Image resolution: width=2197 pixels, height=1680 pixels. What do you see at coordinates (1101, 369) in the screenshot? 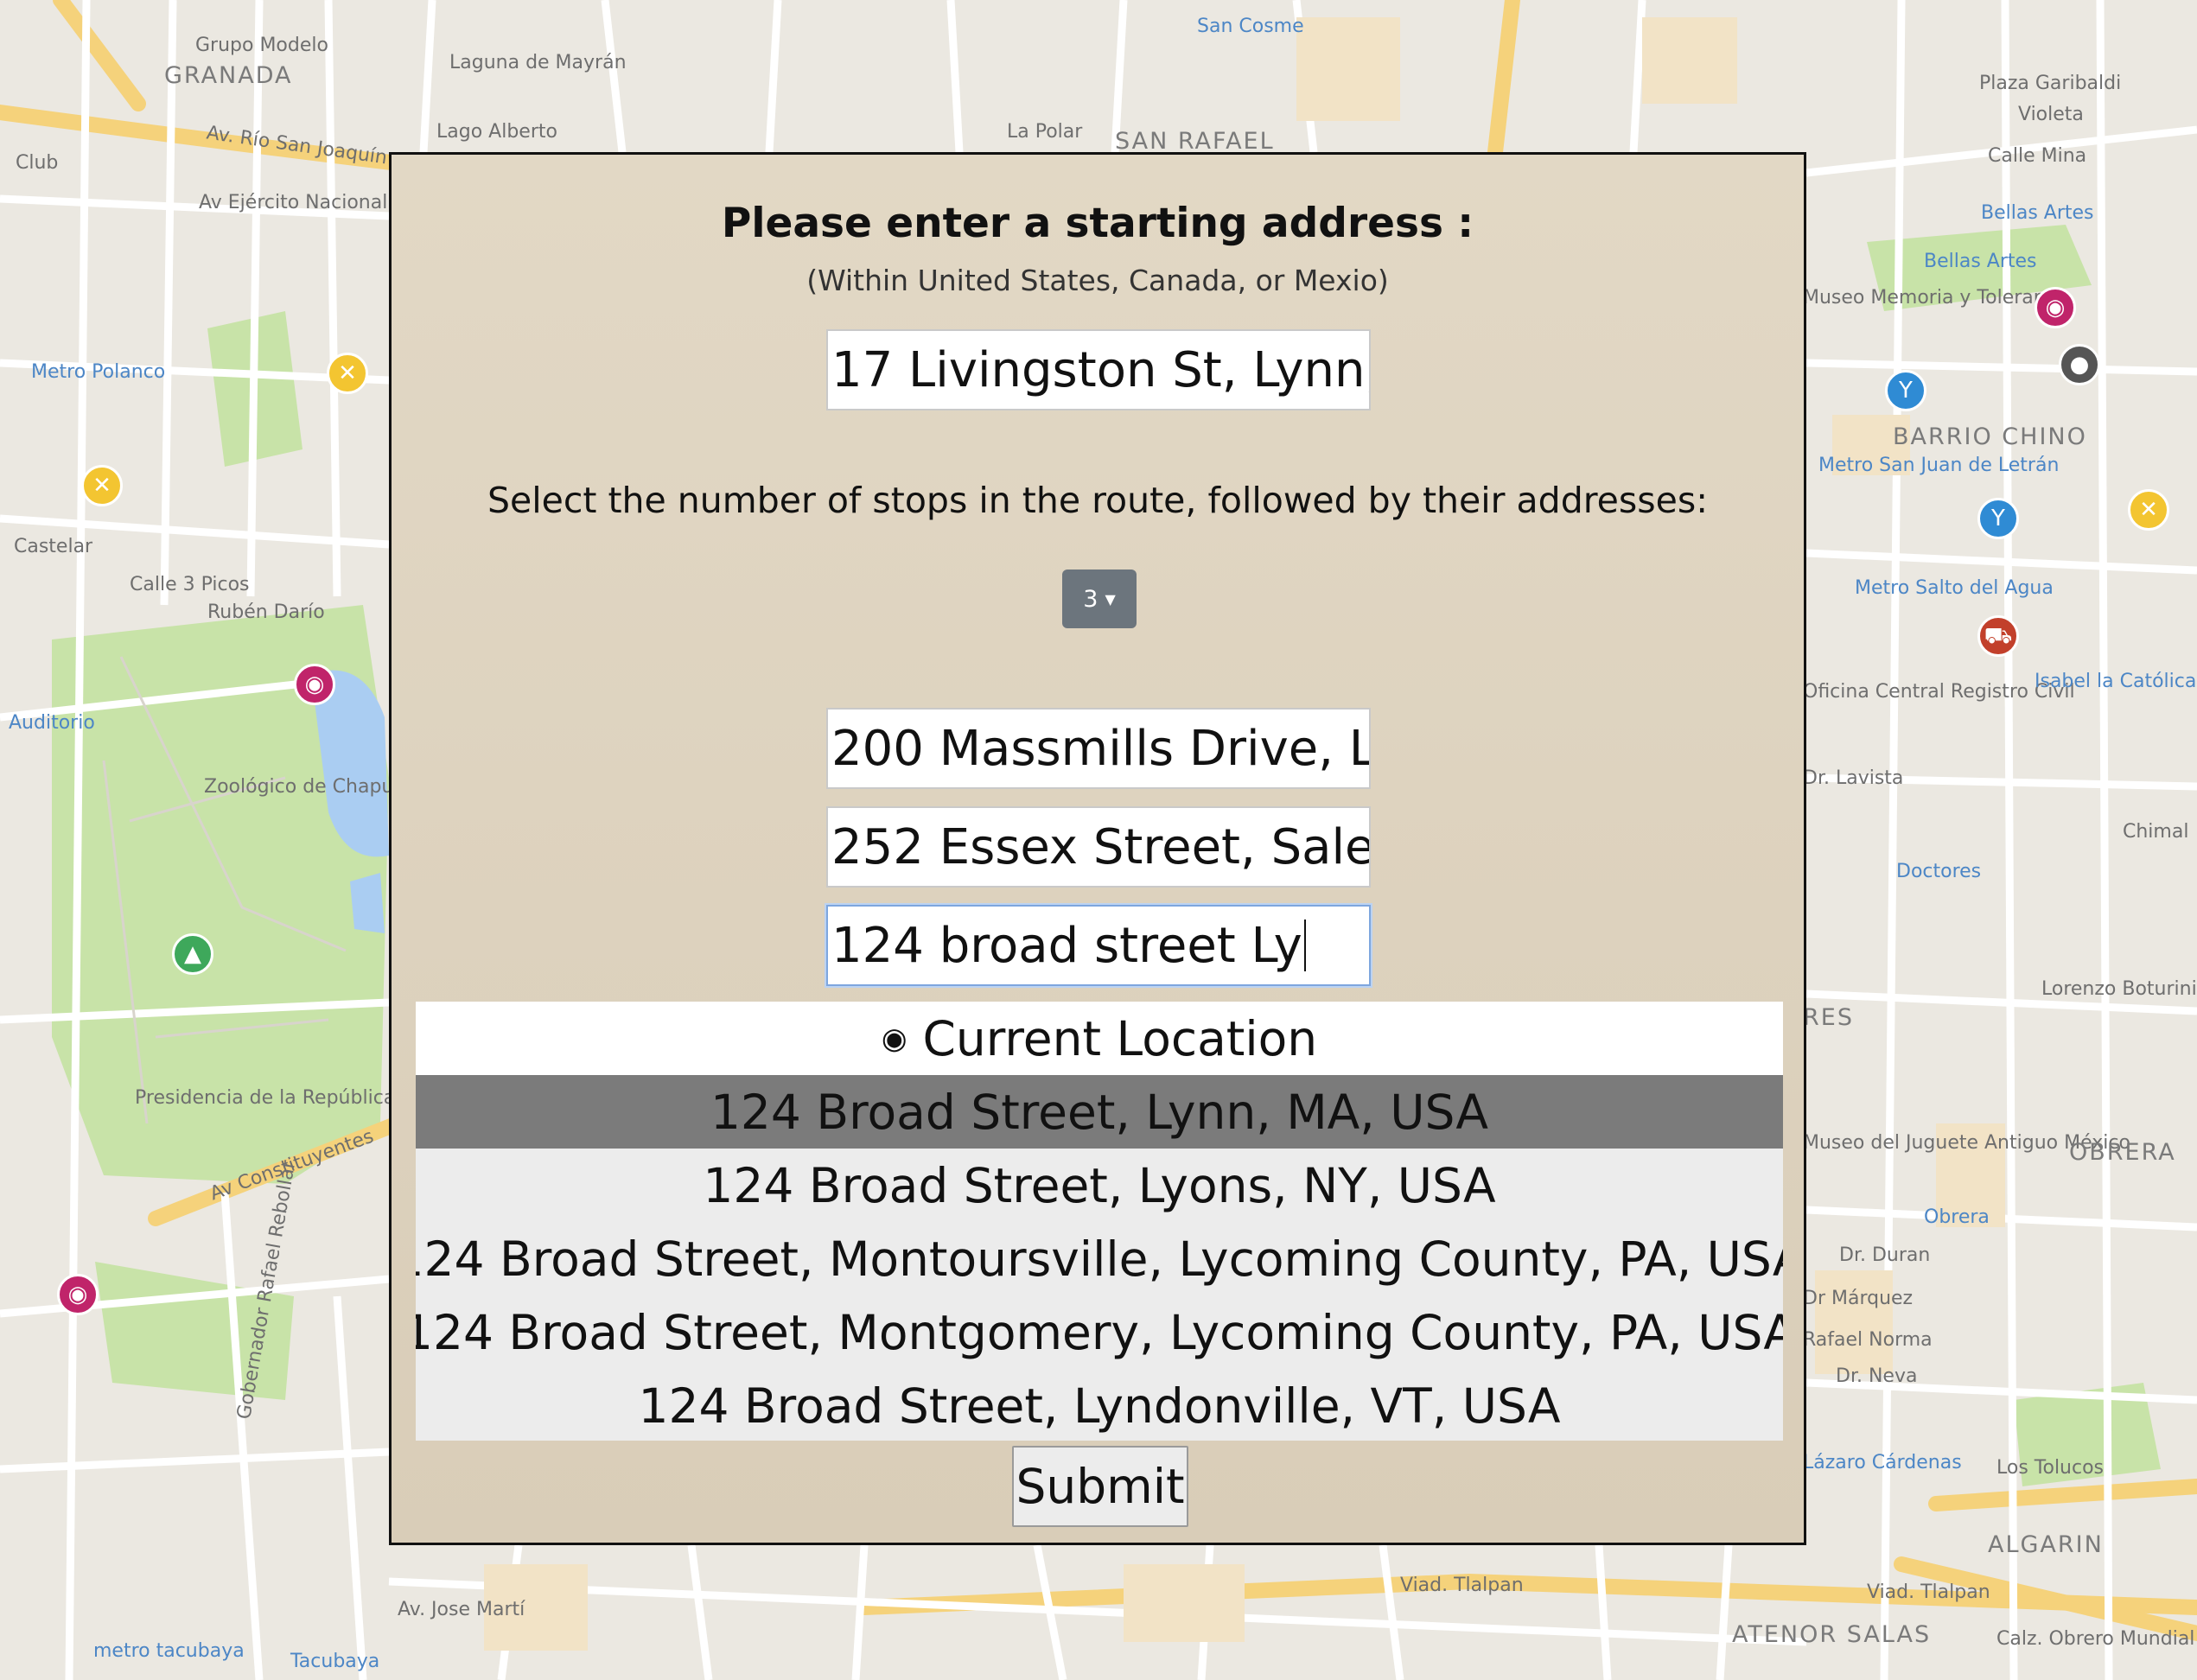
I see `starting-address-value: 17 Livingston St, Lynn, M` at bounding box center [1101, 369].